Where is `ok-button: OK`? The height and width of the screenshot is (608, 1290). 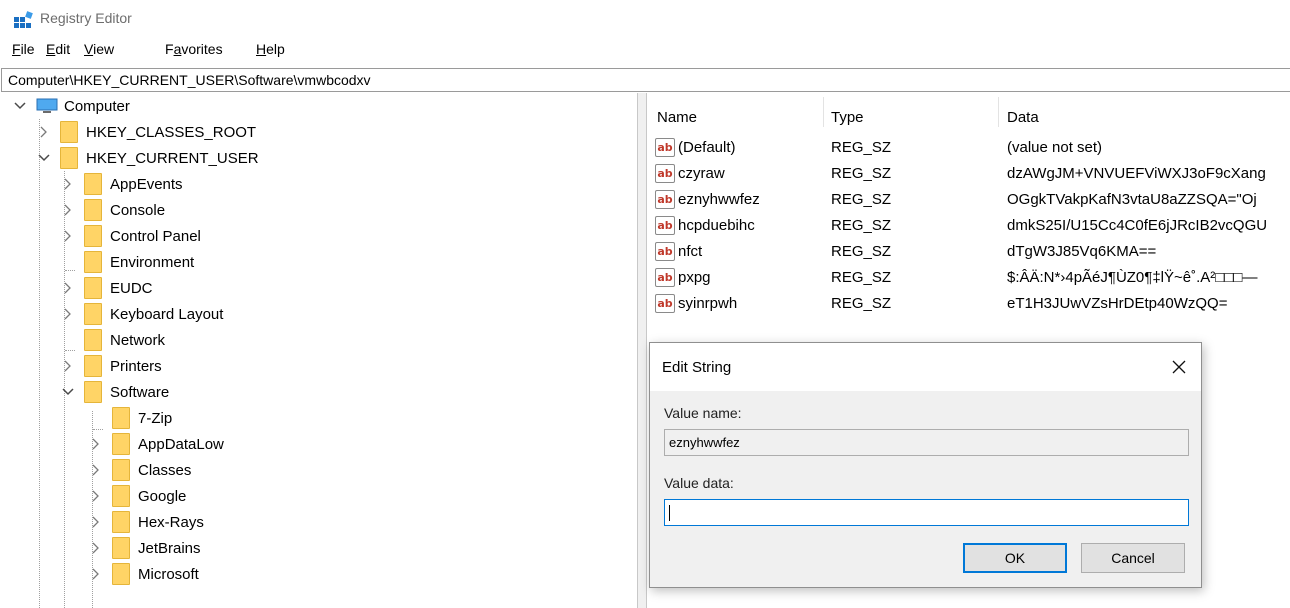
ok-button: OK is located at coordinates (1015, 558).